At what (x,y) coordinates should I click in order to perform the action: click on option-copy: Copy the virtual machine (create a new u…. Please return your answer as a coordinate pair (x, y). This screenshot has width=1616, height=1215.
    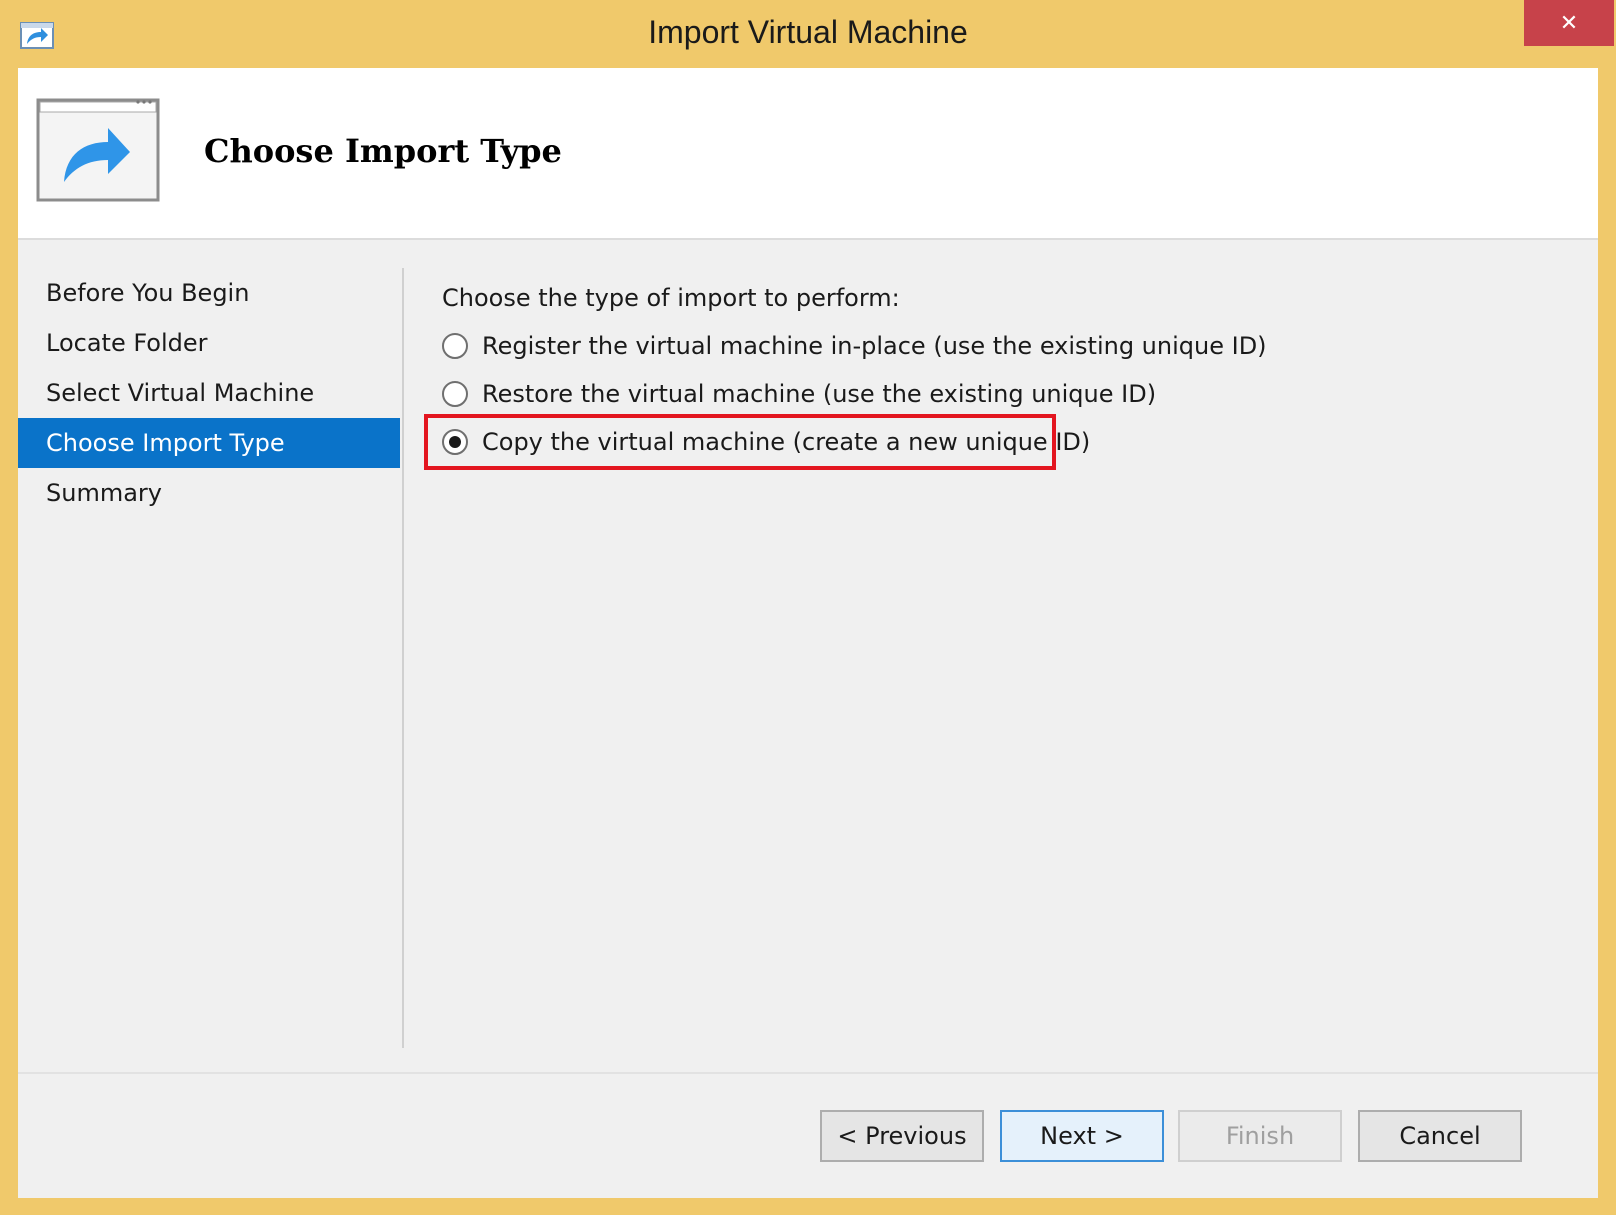
    Looking at the image, I should click on (1002, 442).